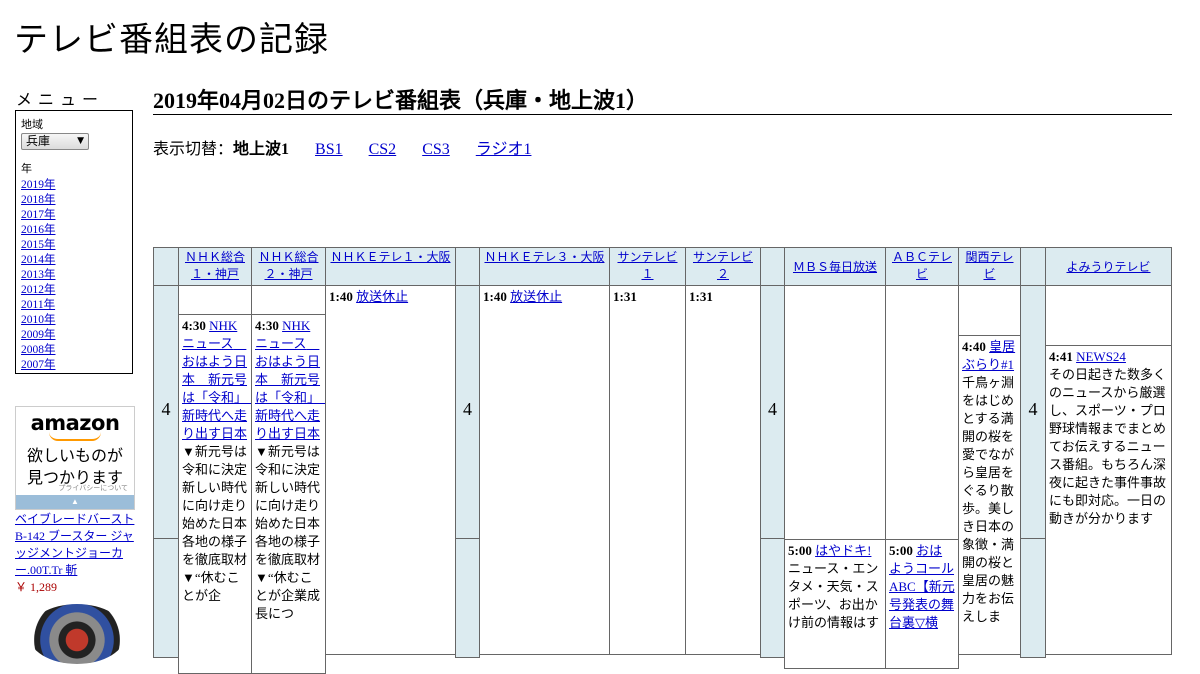  I want to click on channel-header: ＮＨＫ総合１・神戸, so click(215, 266).